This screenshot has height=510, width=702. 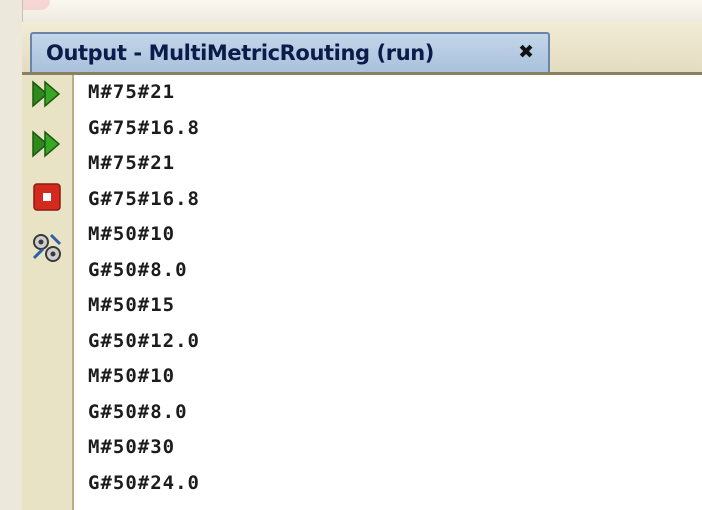 What do you see at coordinates (351, 11) in the screenshot?
I see `top-strip` at bounding box center [351, 11].